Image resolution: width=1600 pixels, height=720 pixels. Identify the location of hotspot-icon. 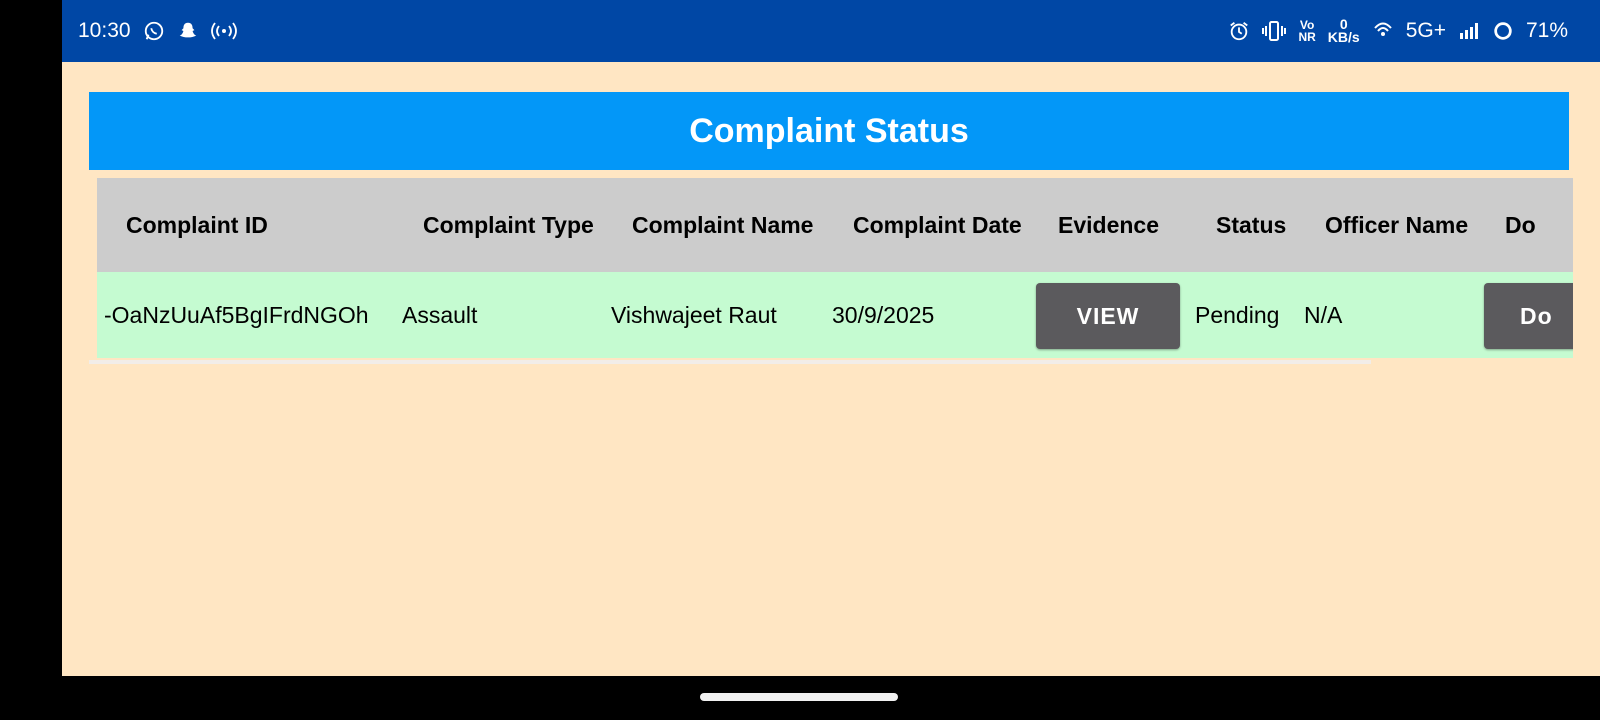
(223, 31).